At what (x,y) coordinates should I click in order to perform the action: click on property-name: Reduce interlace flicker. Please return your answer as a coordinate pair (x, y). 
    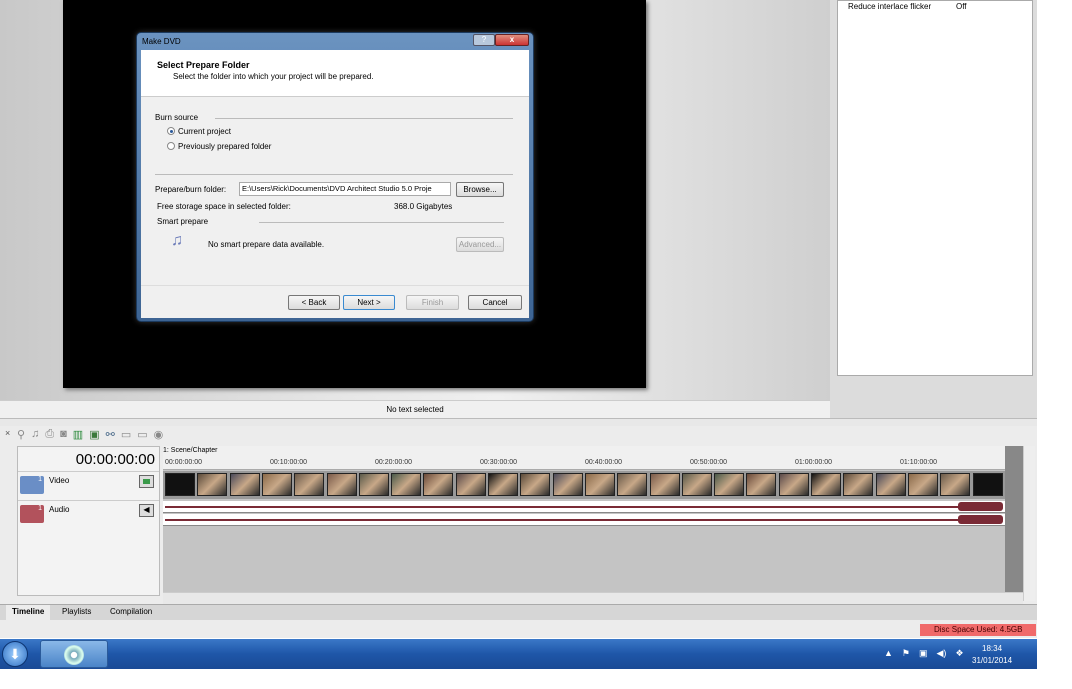
    Looking at the image, I should click on (890, 6).